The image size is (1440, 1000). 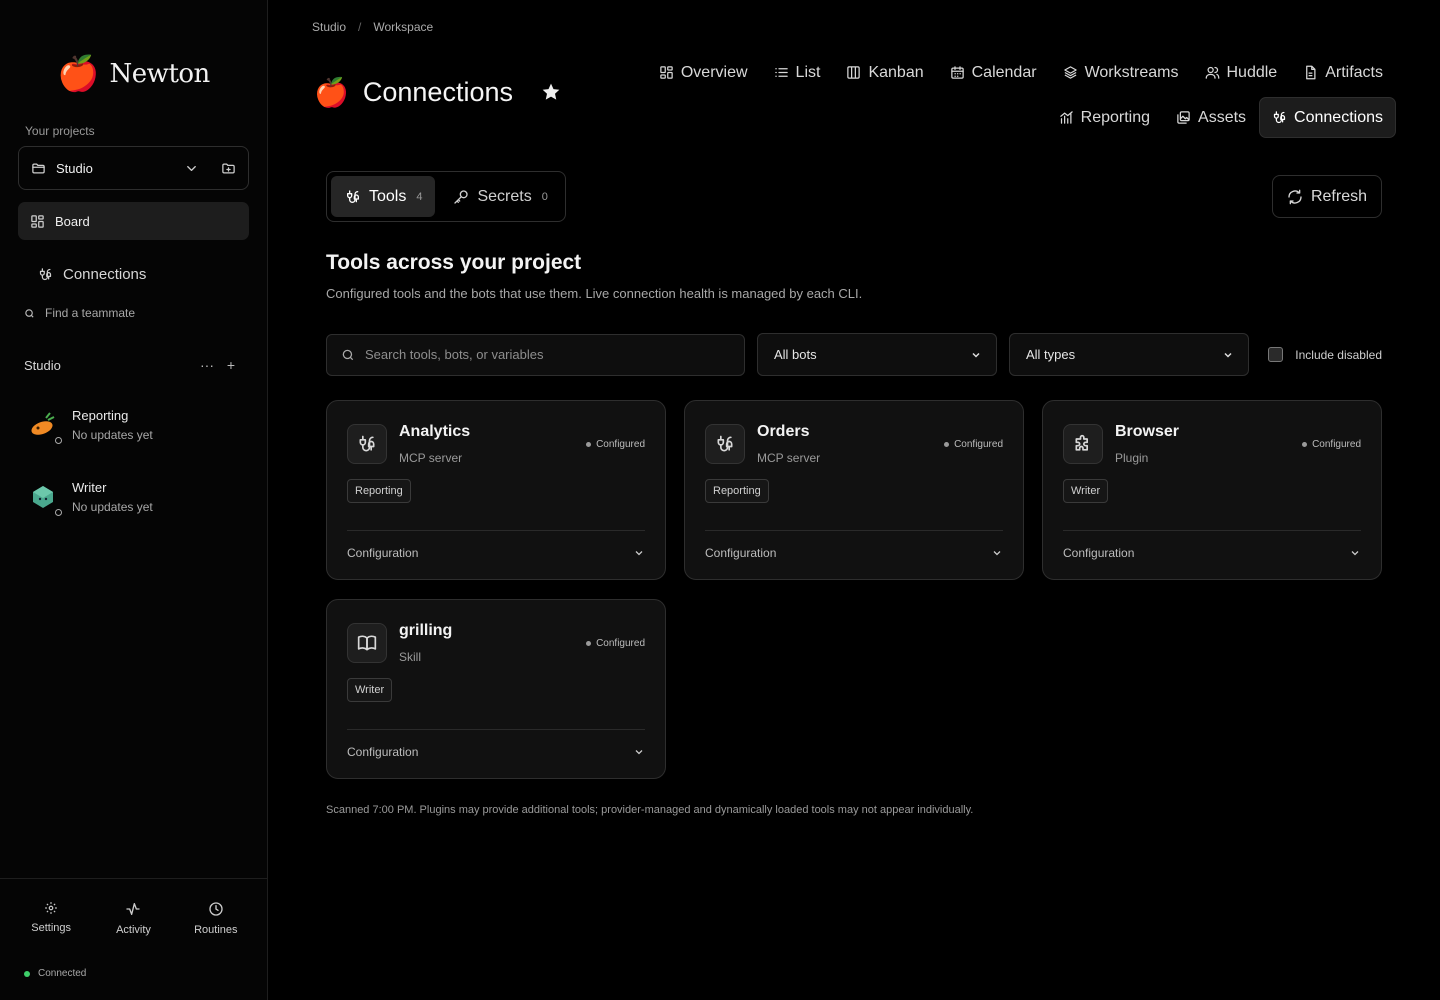 I want to click on page-title: Connections, so click(x=437, y=91).